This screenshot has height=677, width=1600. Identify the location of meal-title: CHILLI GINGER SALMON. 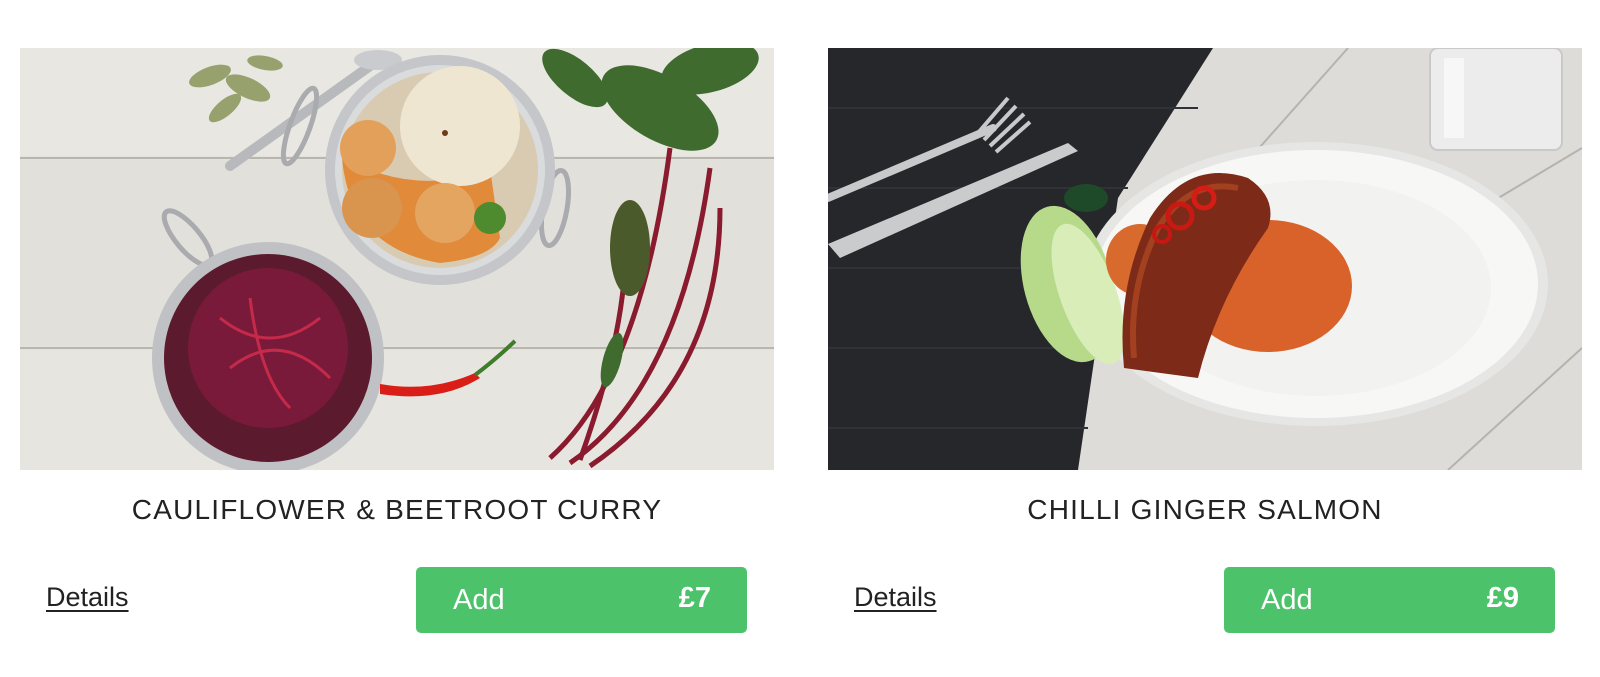
(1205, 509).